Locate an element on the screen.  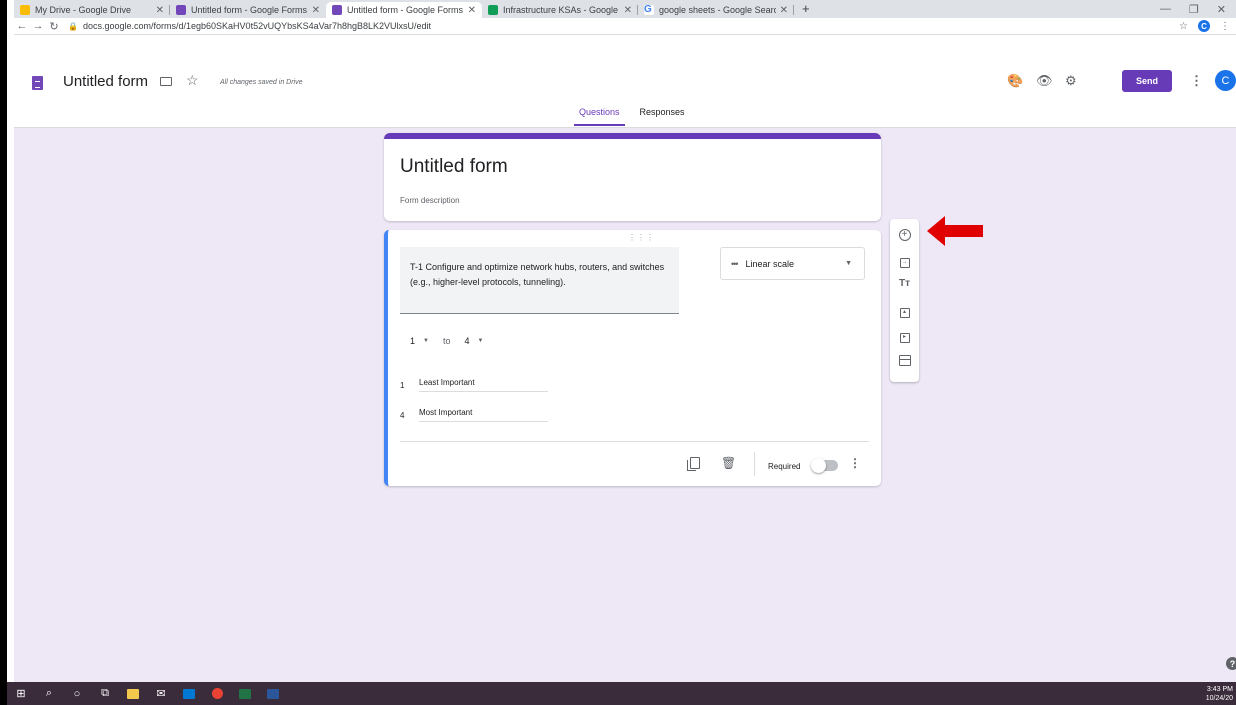
minimize-icon: — is located at coordinates (1165, 9).